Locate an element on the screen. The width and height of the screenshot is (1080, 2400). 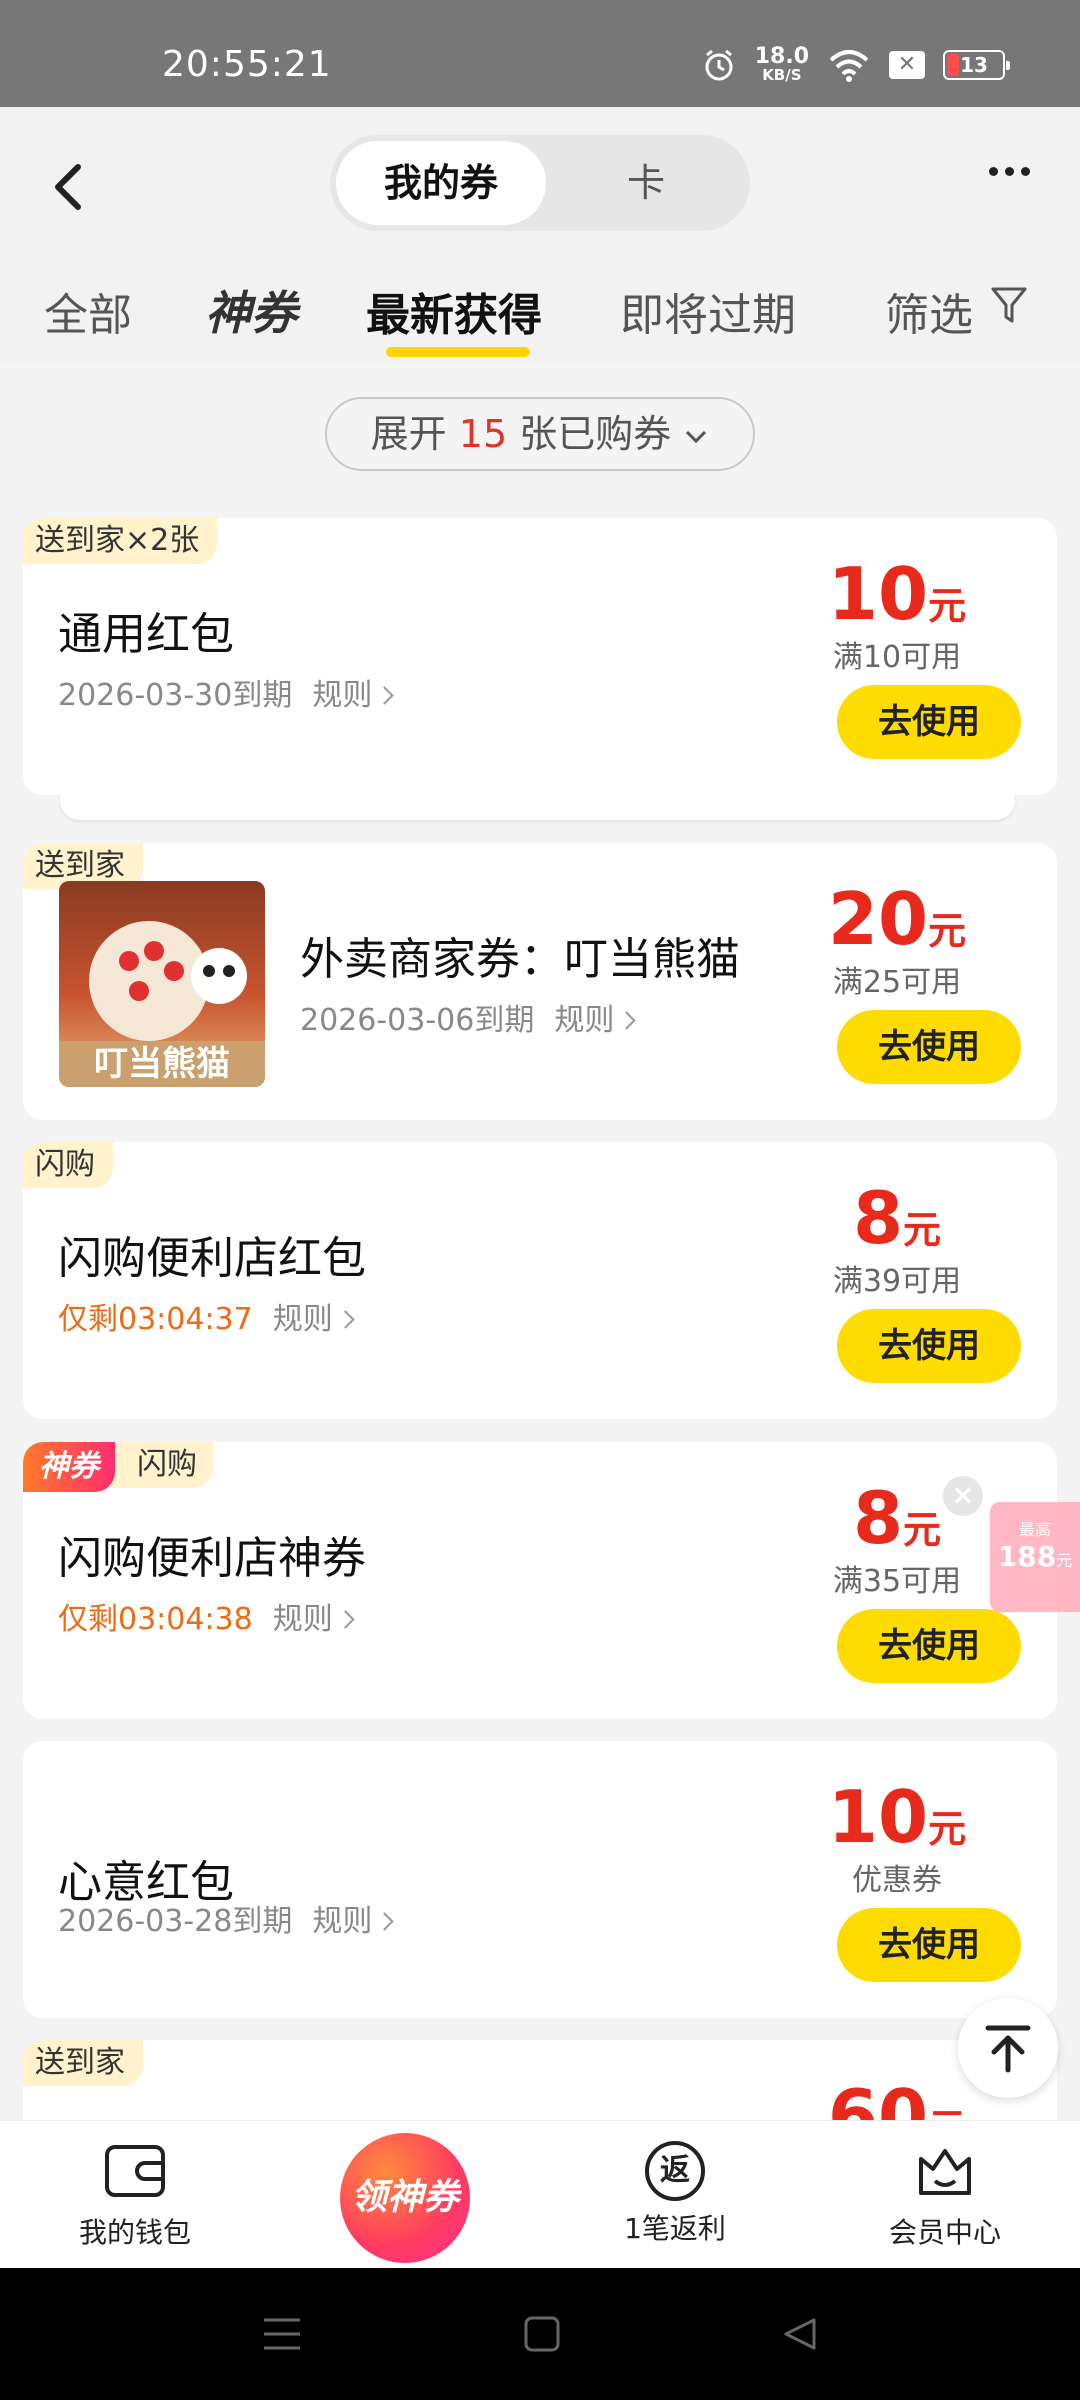
arrow-up-icon is located at coordinates (1008, 2049).